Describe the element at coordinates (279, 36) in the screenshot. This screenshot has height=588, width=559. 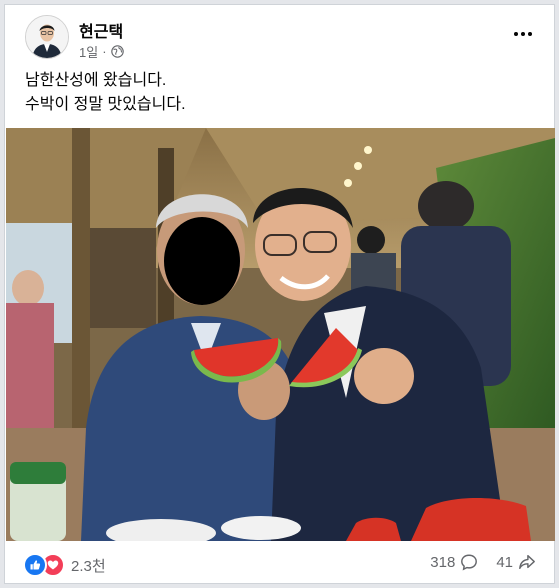
I see `post-header: 현근택 1일 ·` at that location.